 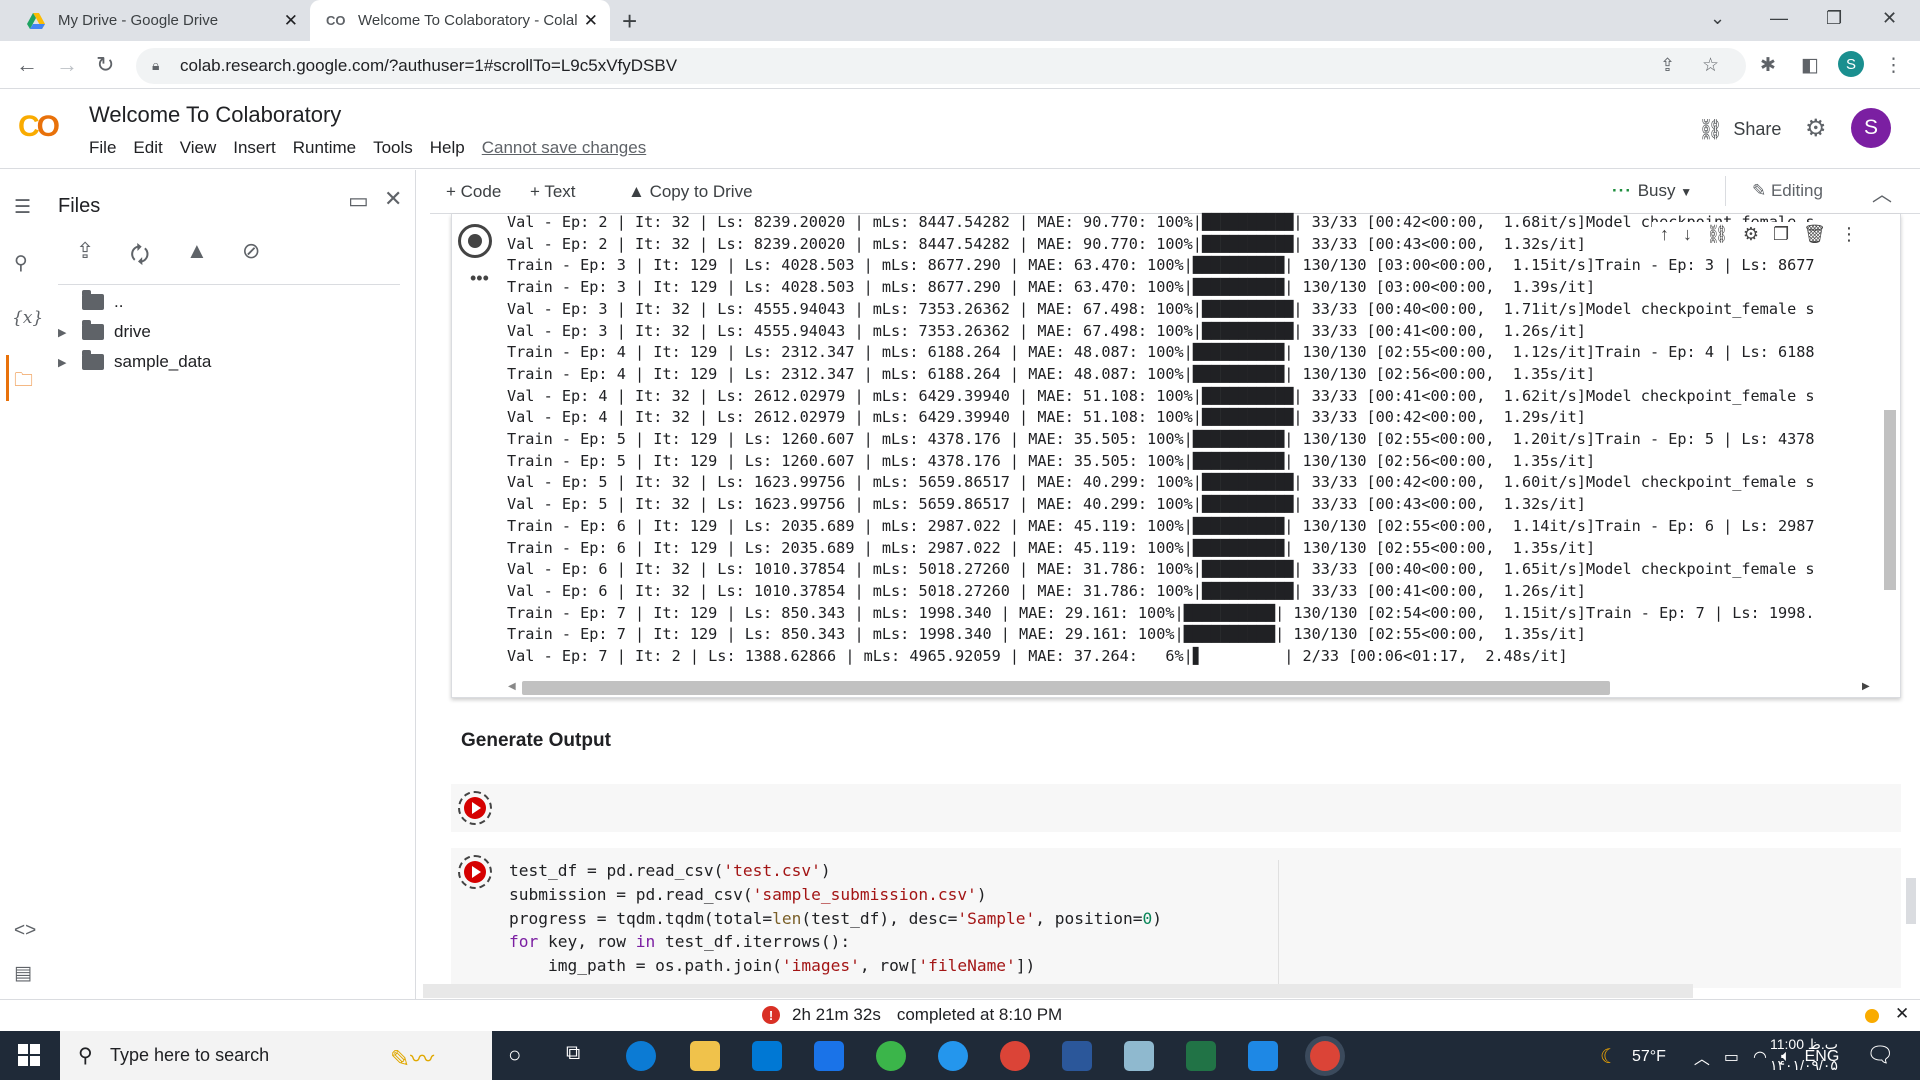 I want to click on scroll-left-icon: ◀, so click(x=512, y=686).